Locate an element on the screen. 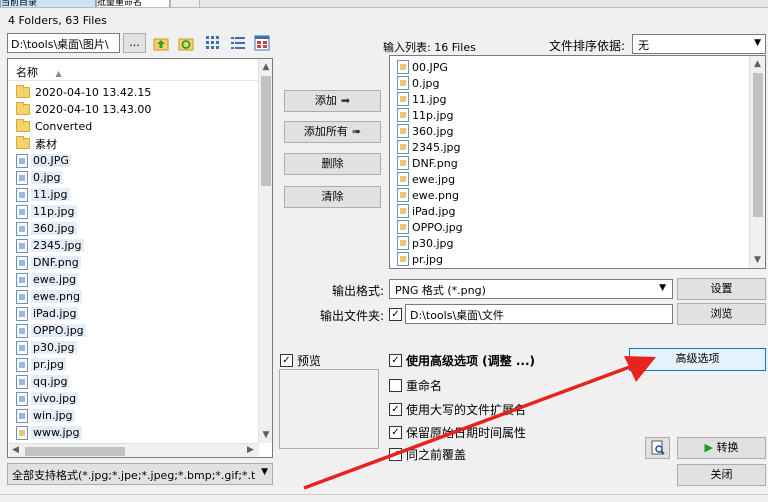 Image resolution: width=768 pixels, height=502 pixels. add-button: 添加 ➡ is located at coordinates (332, 101).